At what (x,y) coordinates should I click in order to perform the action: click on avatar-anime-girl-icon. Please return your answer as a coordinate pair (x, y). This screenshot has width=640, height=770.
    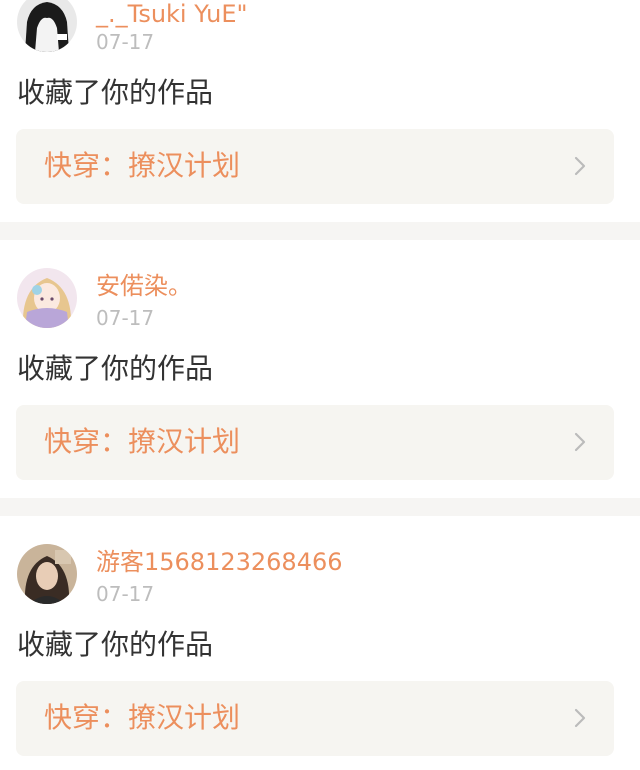
    Looking at the image, I should click on (47, 298).